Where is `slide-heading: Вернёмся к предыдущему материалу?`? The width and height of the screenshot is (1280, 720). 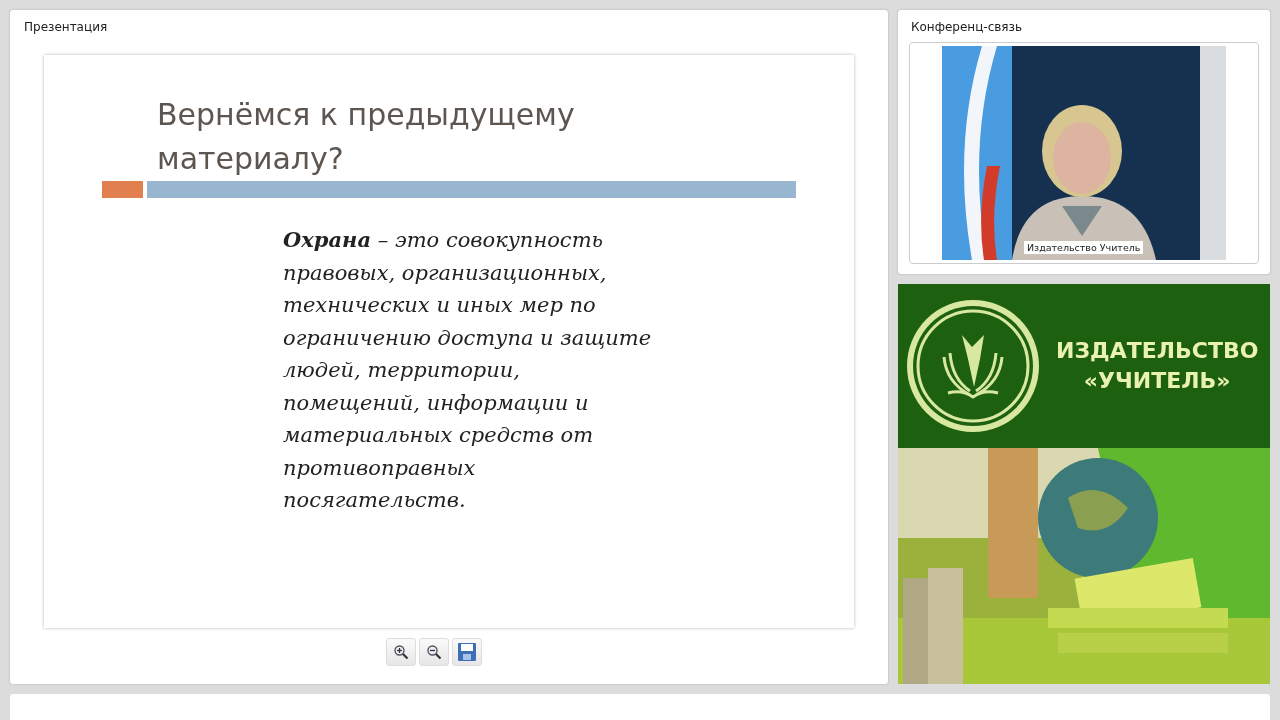 slide-heading: Вернёмся к предыдущему материалу? is located at coordinates (366, 137).